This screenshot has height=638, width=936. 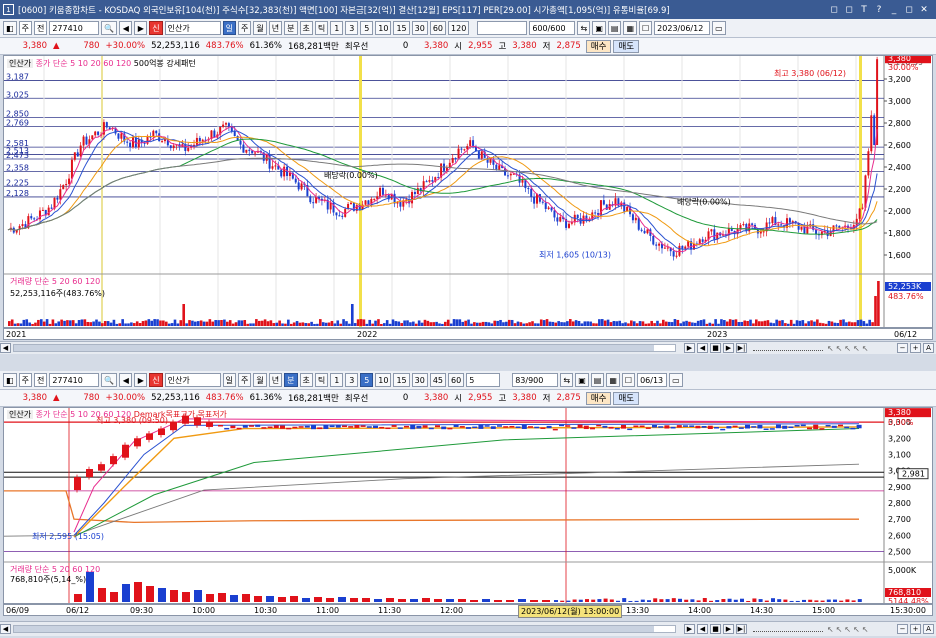 What do you see at coordinates (321, 28) in the screenshot?
I see `top-period-tick: 틱` at bounding box center [321, 28].